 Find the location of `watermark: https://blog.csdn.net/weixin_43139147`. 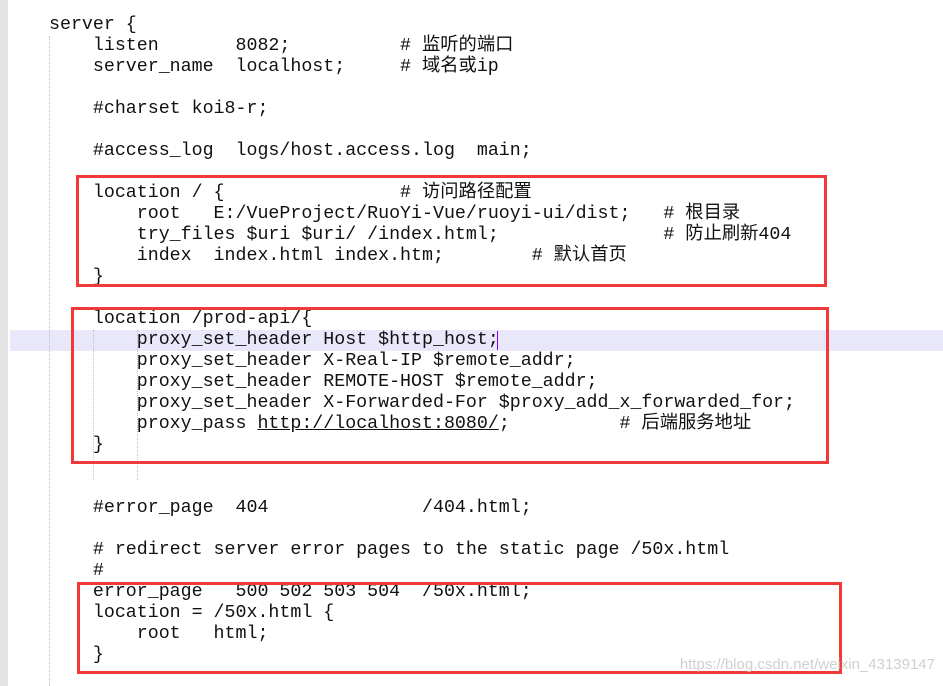

watermark: https://blog.csdn.net/weixin_43139147 is located at coordinates (807, 664).